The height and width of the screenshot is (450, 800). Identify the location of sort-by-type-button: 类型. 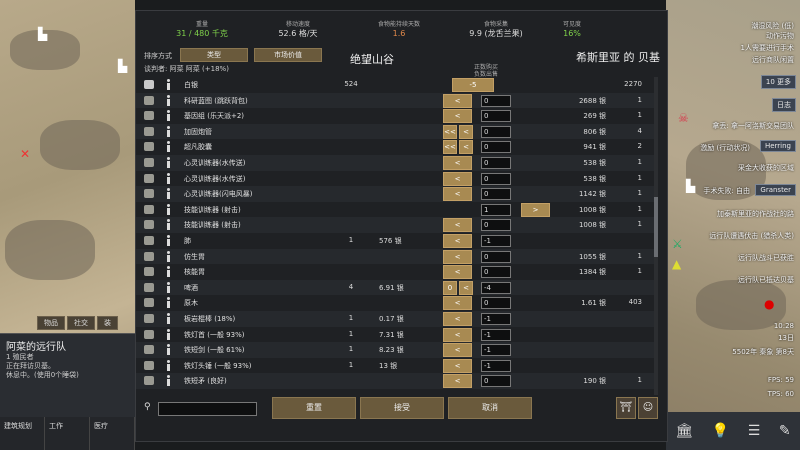
(214, 55).